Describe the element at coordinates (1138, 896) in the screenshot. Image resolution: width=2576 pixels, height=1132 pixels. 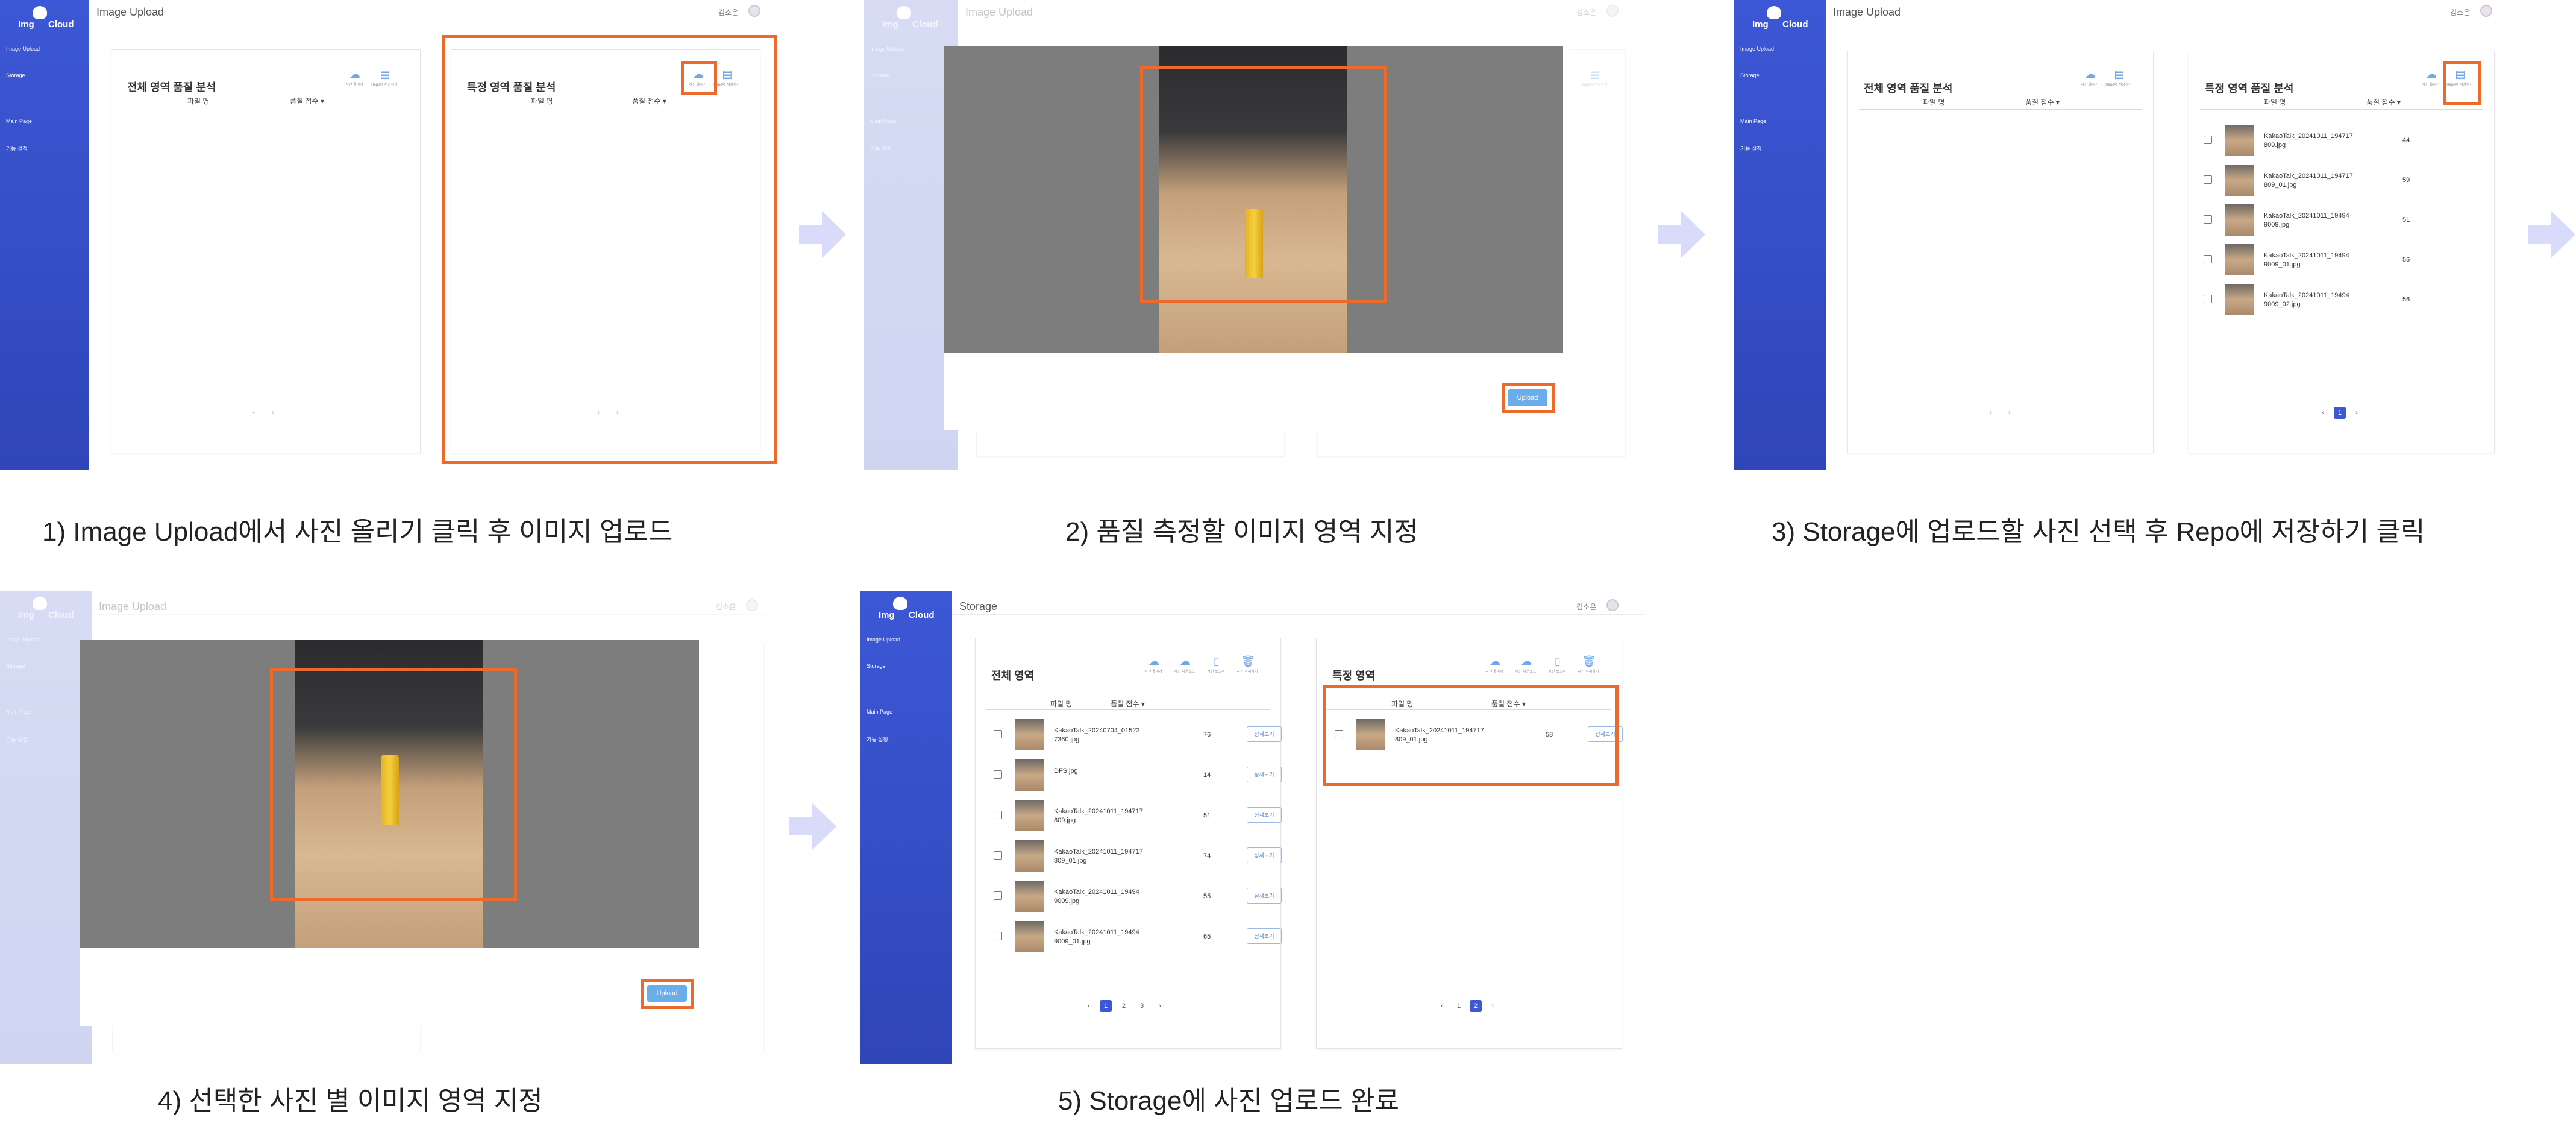
I see `table-row: KakaoTalk_20241011_19494 9009.jpg 55 상세보기` at that location.